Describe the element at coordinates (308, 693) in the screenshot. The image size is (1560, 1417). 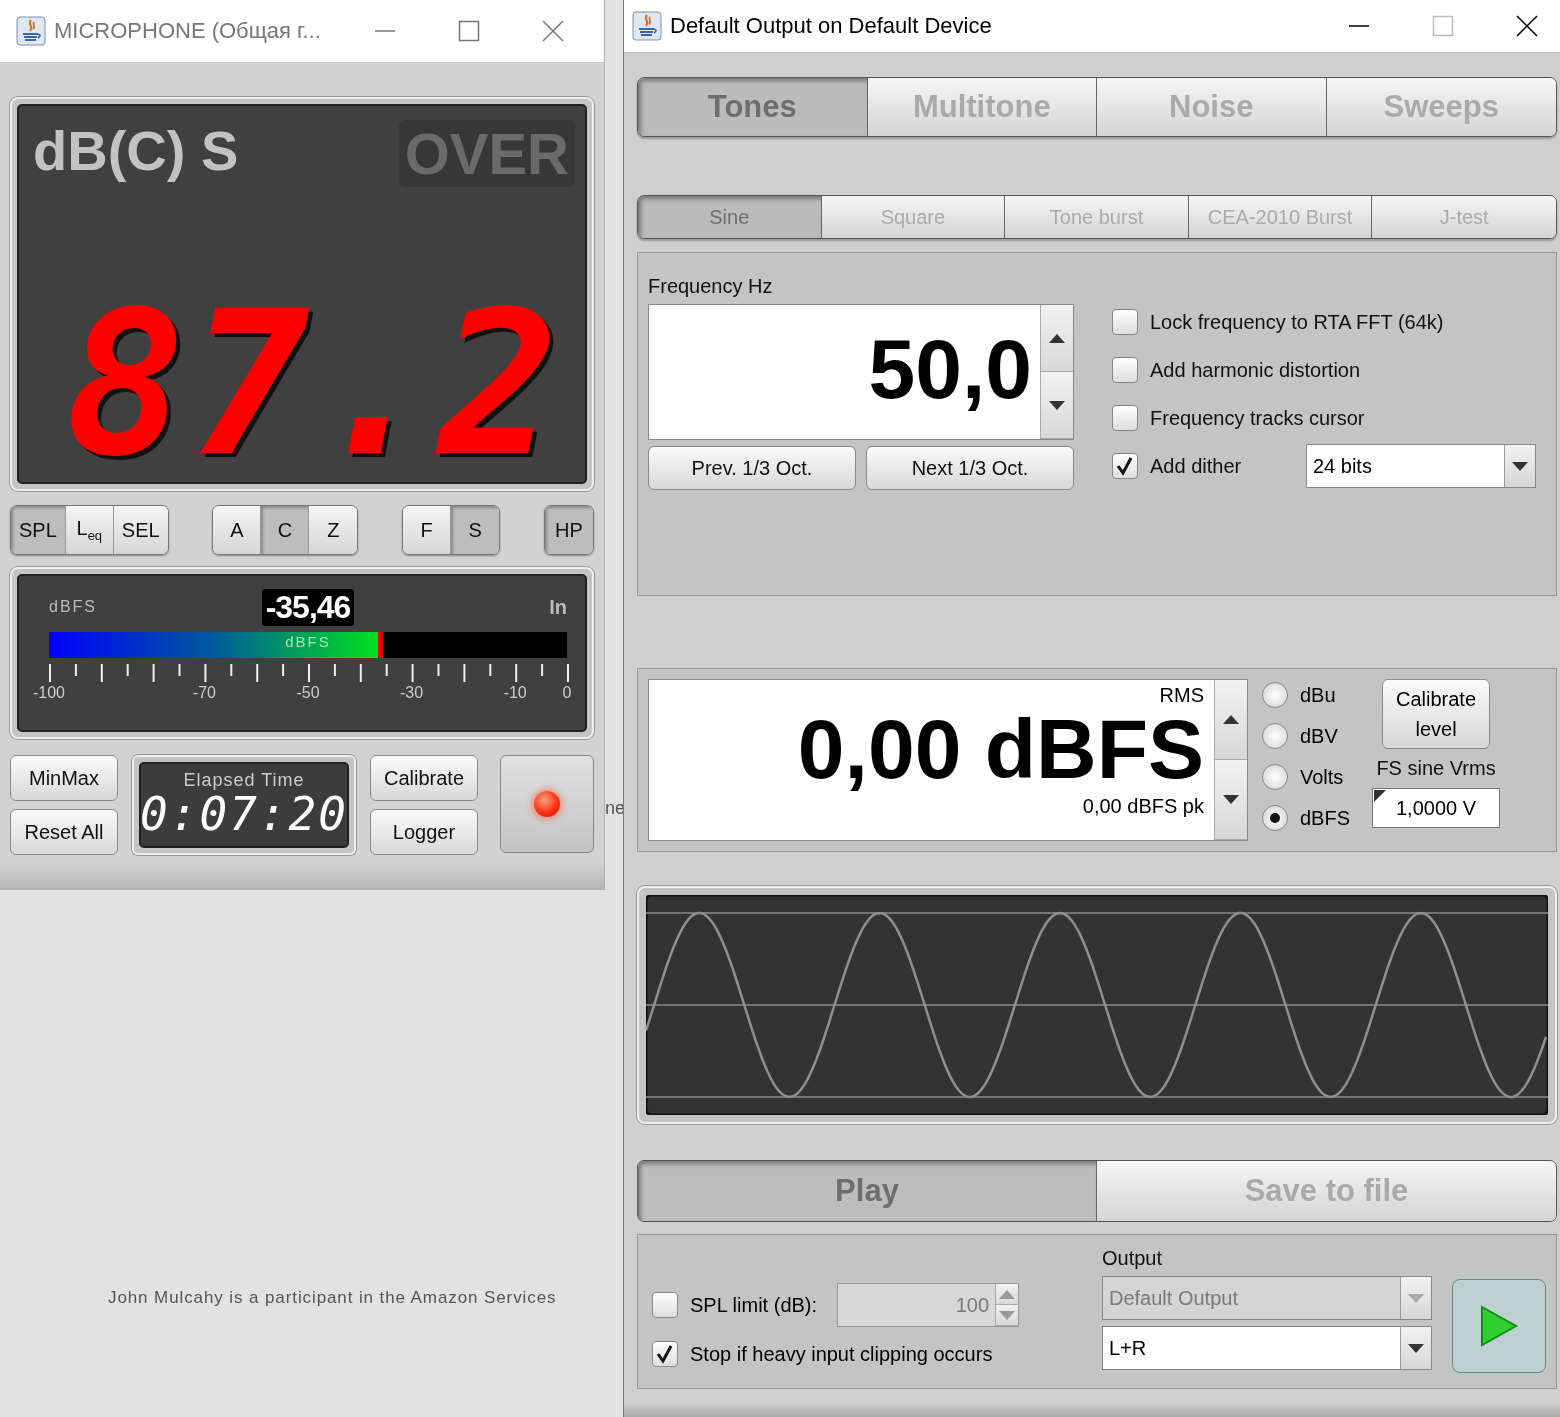
I see `scale-label: -50` at that location.